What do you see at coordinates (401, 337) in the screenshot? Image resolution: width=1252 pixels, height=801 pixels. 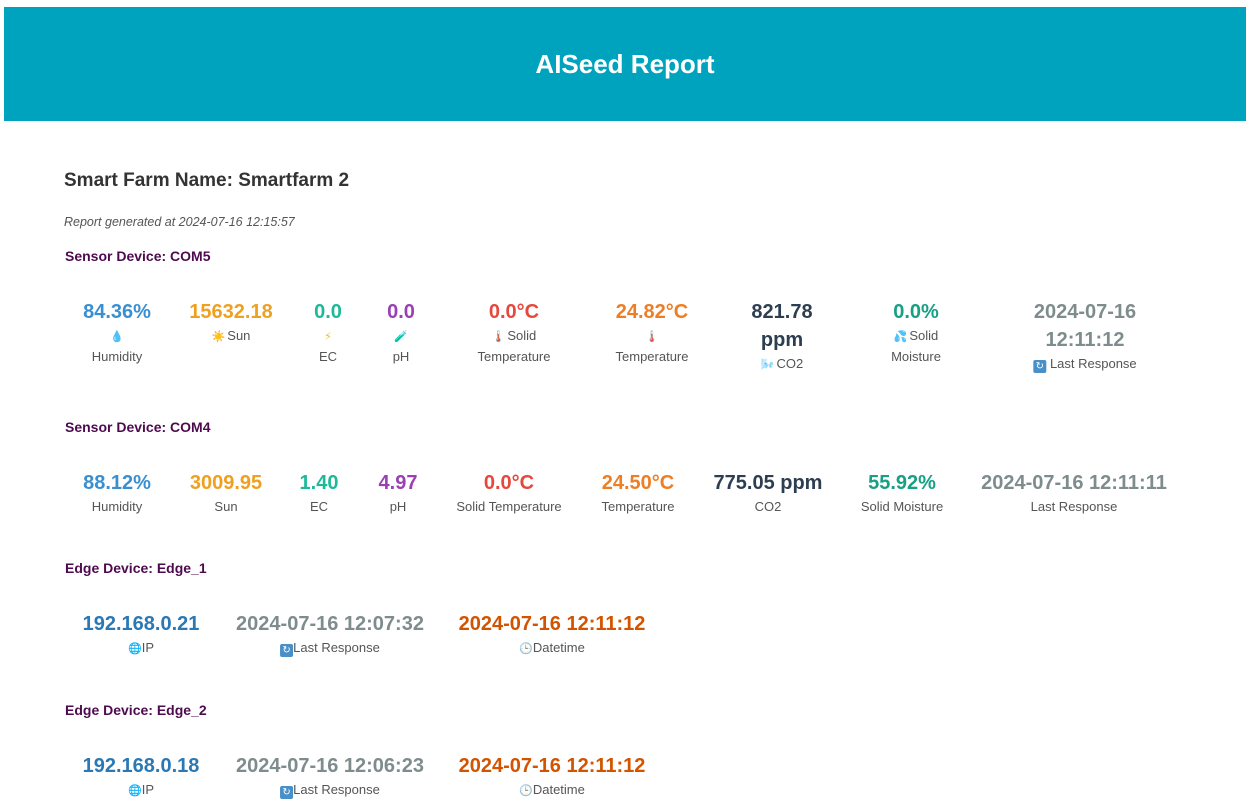 I see `test-tube-icon: 🧪` at bounding box center [401, 337].